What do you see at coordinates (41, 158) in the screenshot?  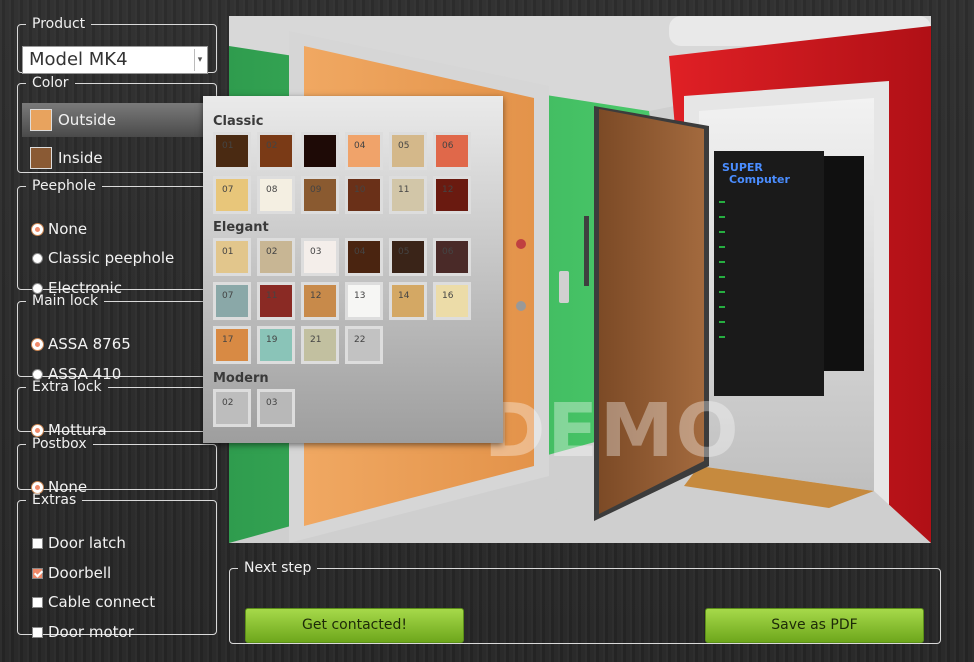 I see `color-inside-swatch` at bounding box center [41, 158].